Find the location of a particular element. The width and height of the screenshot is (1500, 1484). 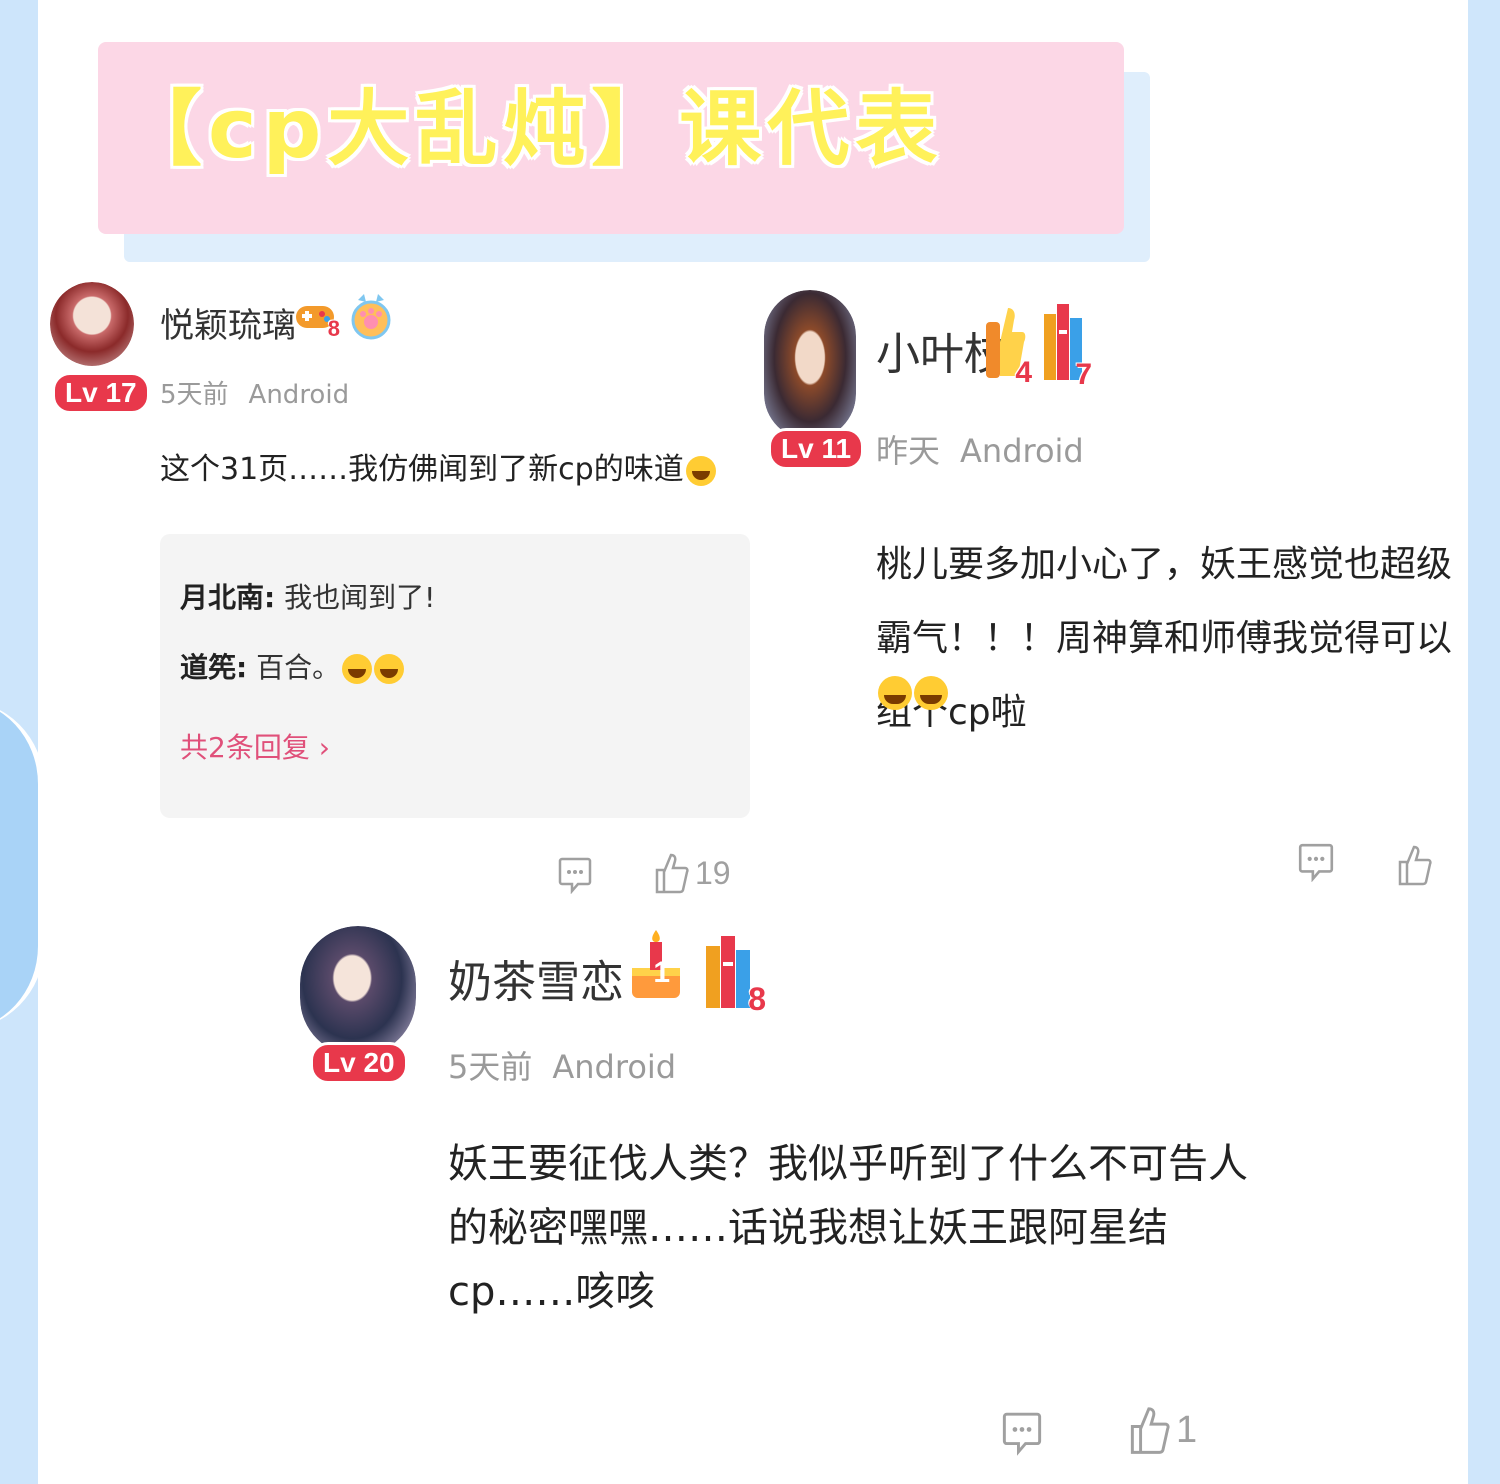

reply-preview-box: 月北南: 我也闻到了! 道筅: 百合。 共2条回复 › is located at coordinates (455, 676).